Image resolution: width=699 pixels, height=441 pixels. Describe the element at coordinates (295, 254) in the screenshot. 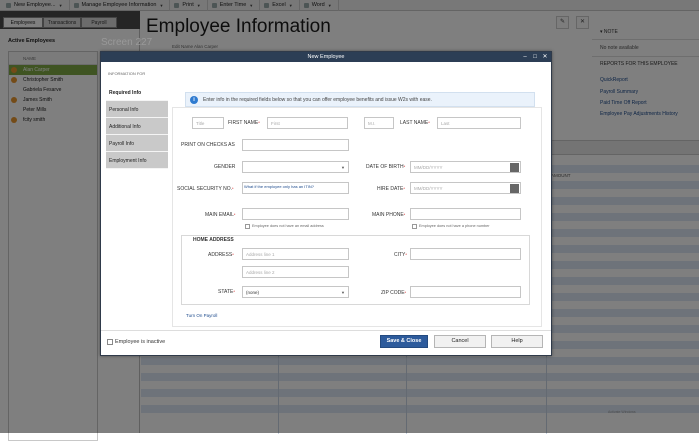

I see `address-line-1-field: Address line 1` at that location.